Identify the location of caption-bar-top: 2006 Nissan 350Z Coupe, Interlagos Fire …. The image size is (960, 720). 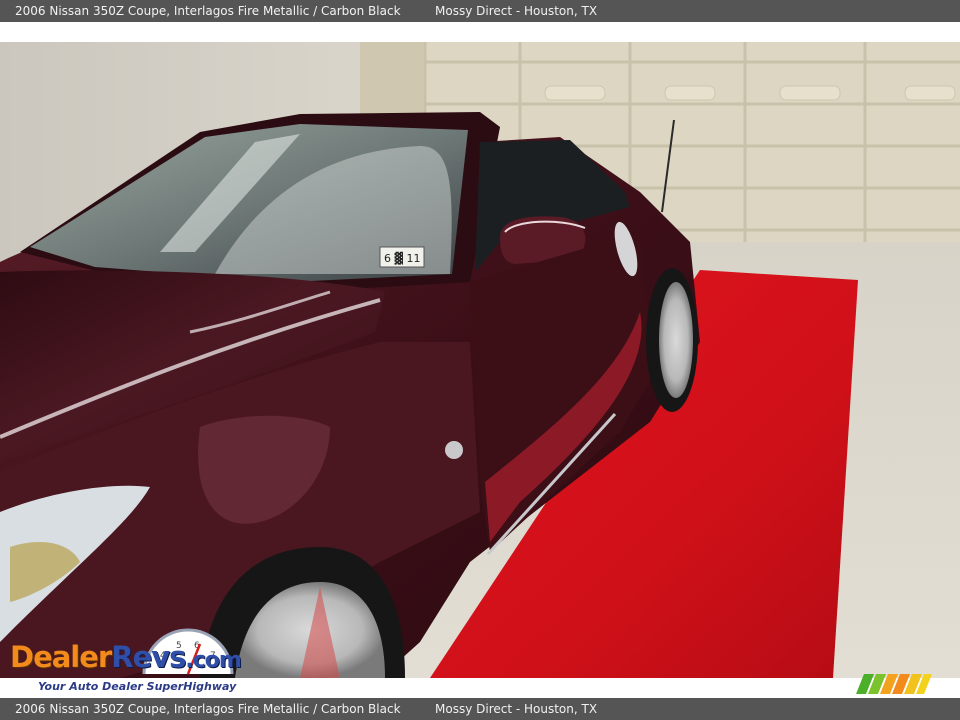
(480, 11).